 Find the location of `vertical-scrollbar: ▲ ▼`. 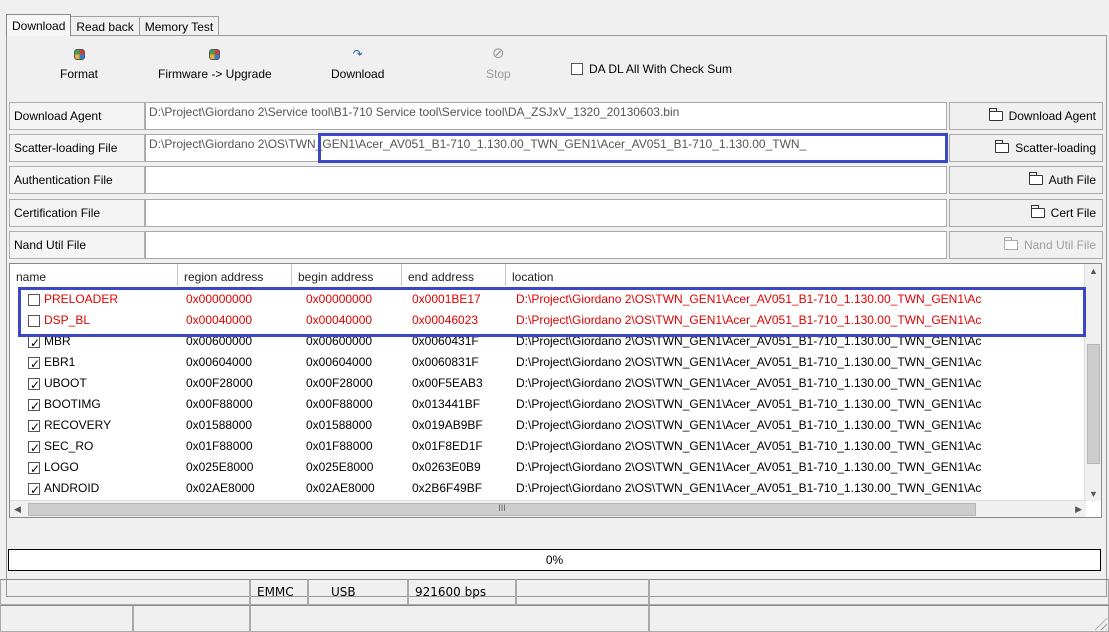

vertical-scrollbar: ▲ ▼ is located at coordinates (1092, 382).